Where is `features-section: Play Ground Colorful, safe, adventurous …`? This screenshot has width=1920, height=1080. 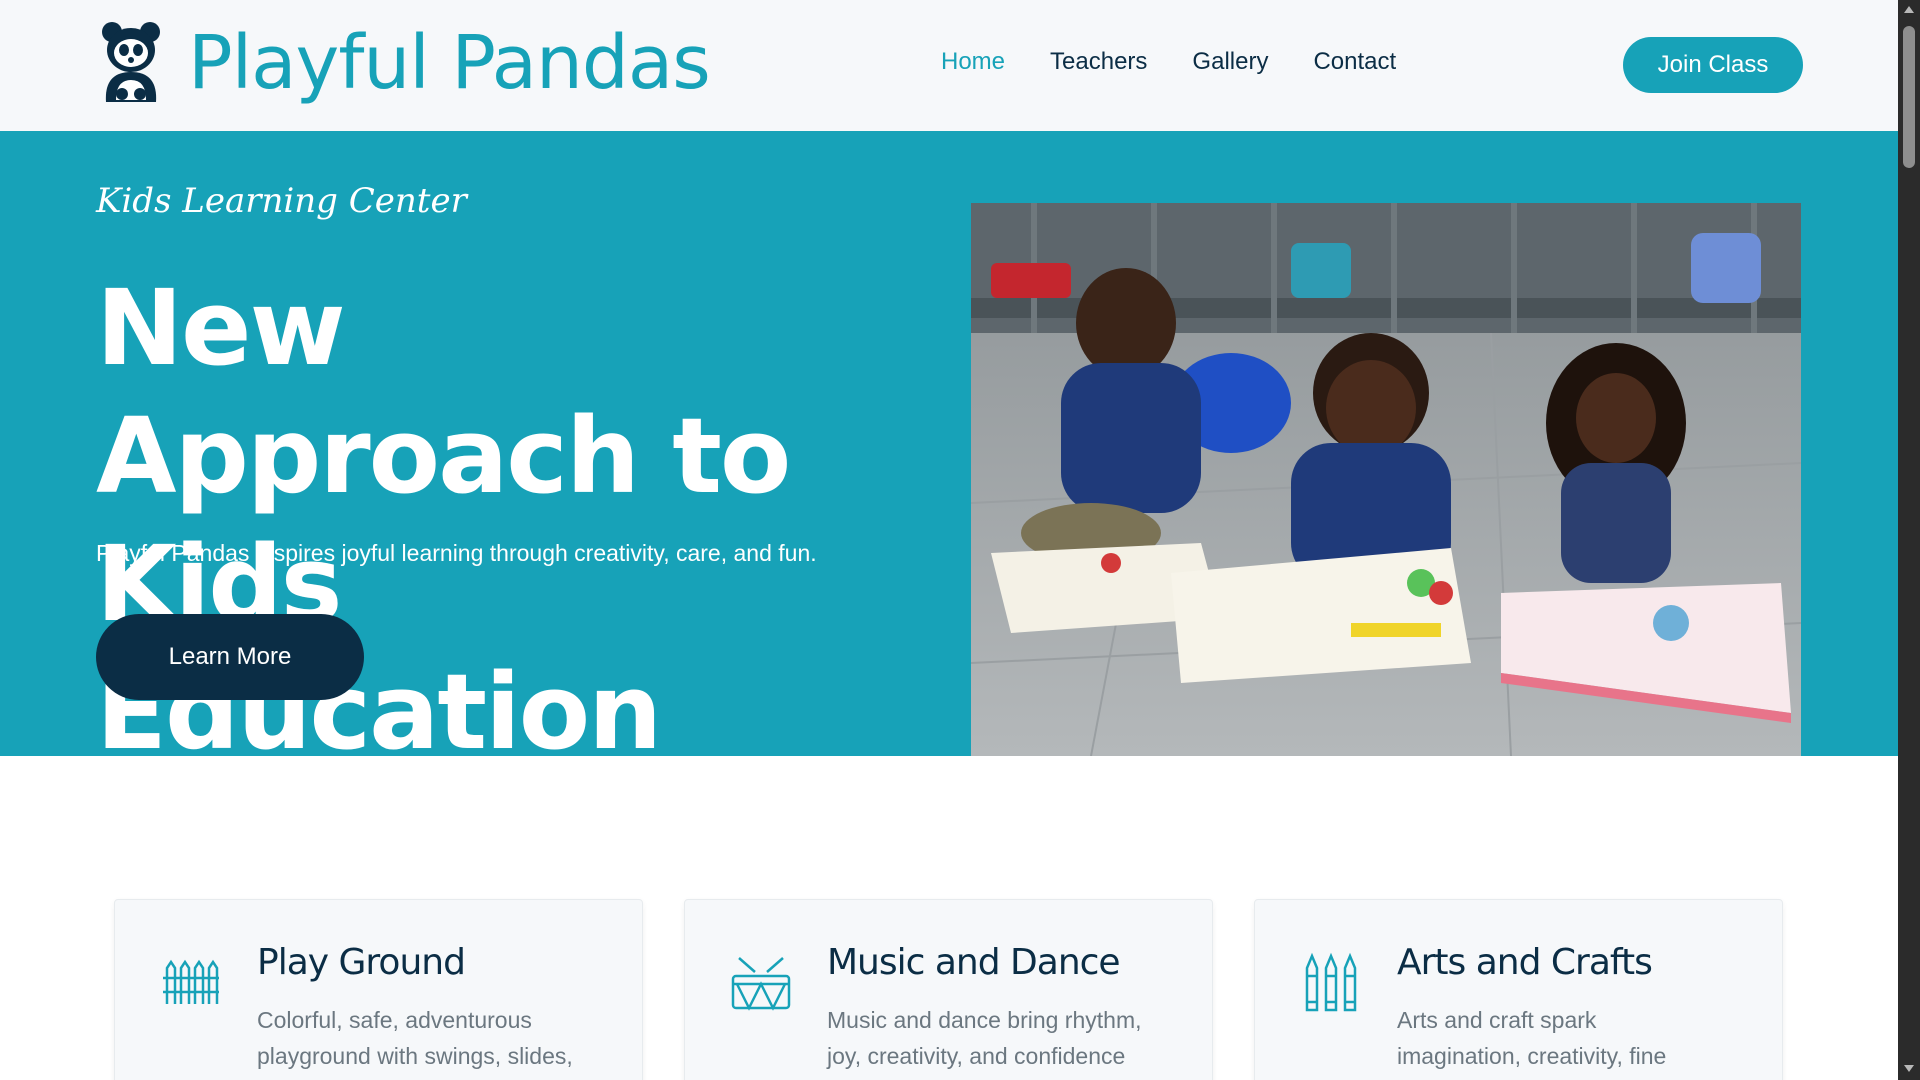 features-section: Play Ground Colorful, safe, adventurous … is located at coordinates (949, 989).